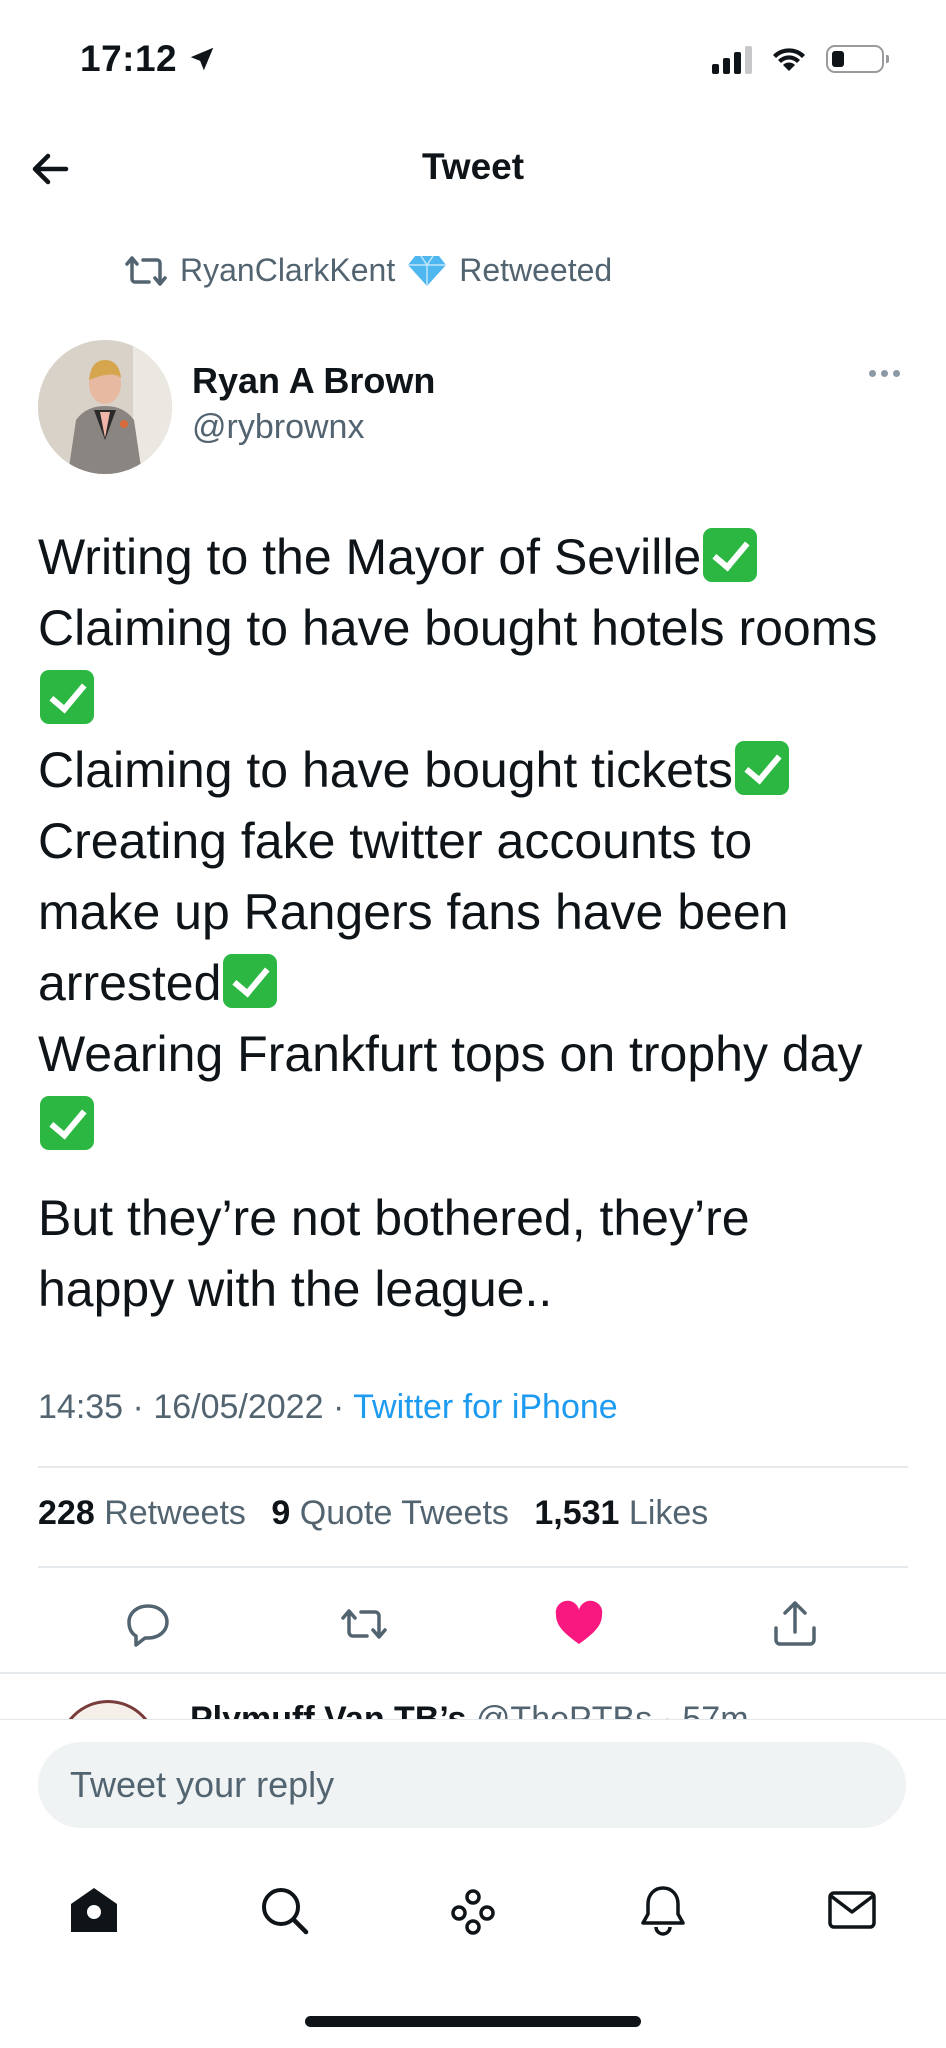 Image resolution: width=946 pixels, height=2048 pixels. What do you see at coordinates (370, 557) in the screenshot?
I see `tweet-line: Writing to the Mayor of Seville` at bounding box center [370, 557].